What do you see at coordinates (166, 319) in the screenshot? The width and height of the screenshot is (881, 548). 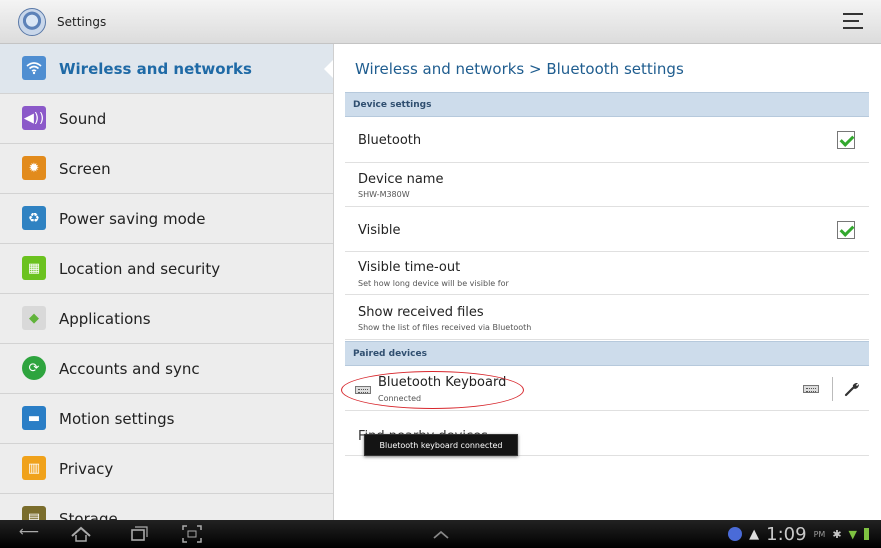 I see `sidebar-item-applications: ◆ Applications` at bounding box center [166, 319].